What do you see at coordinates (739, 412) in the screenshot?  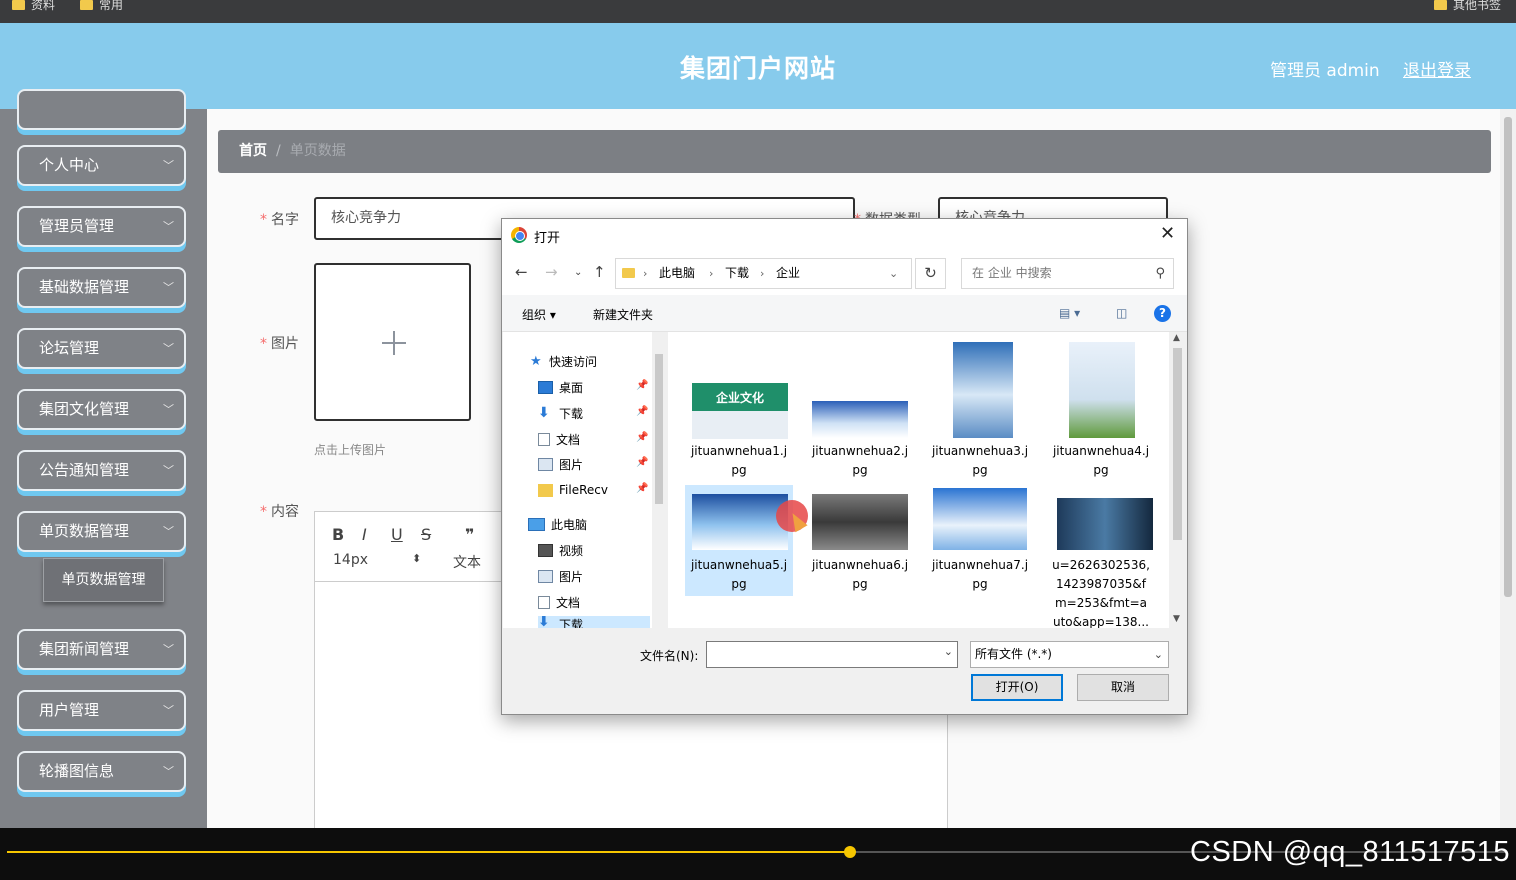 I see `file-item: 企业文化 jituanwnehua1.j pg` at bounding box center [739, 412].